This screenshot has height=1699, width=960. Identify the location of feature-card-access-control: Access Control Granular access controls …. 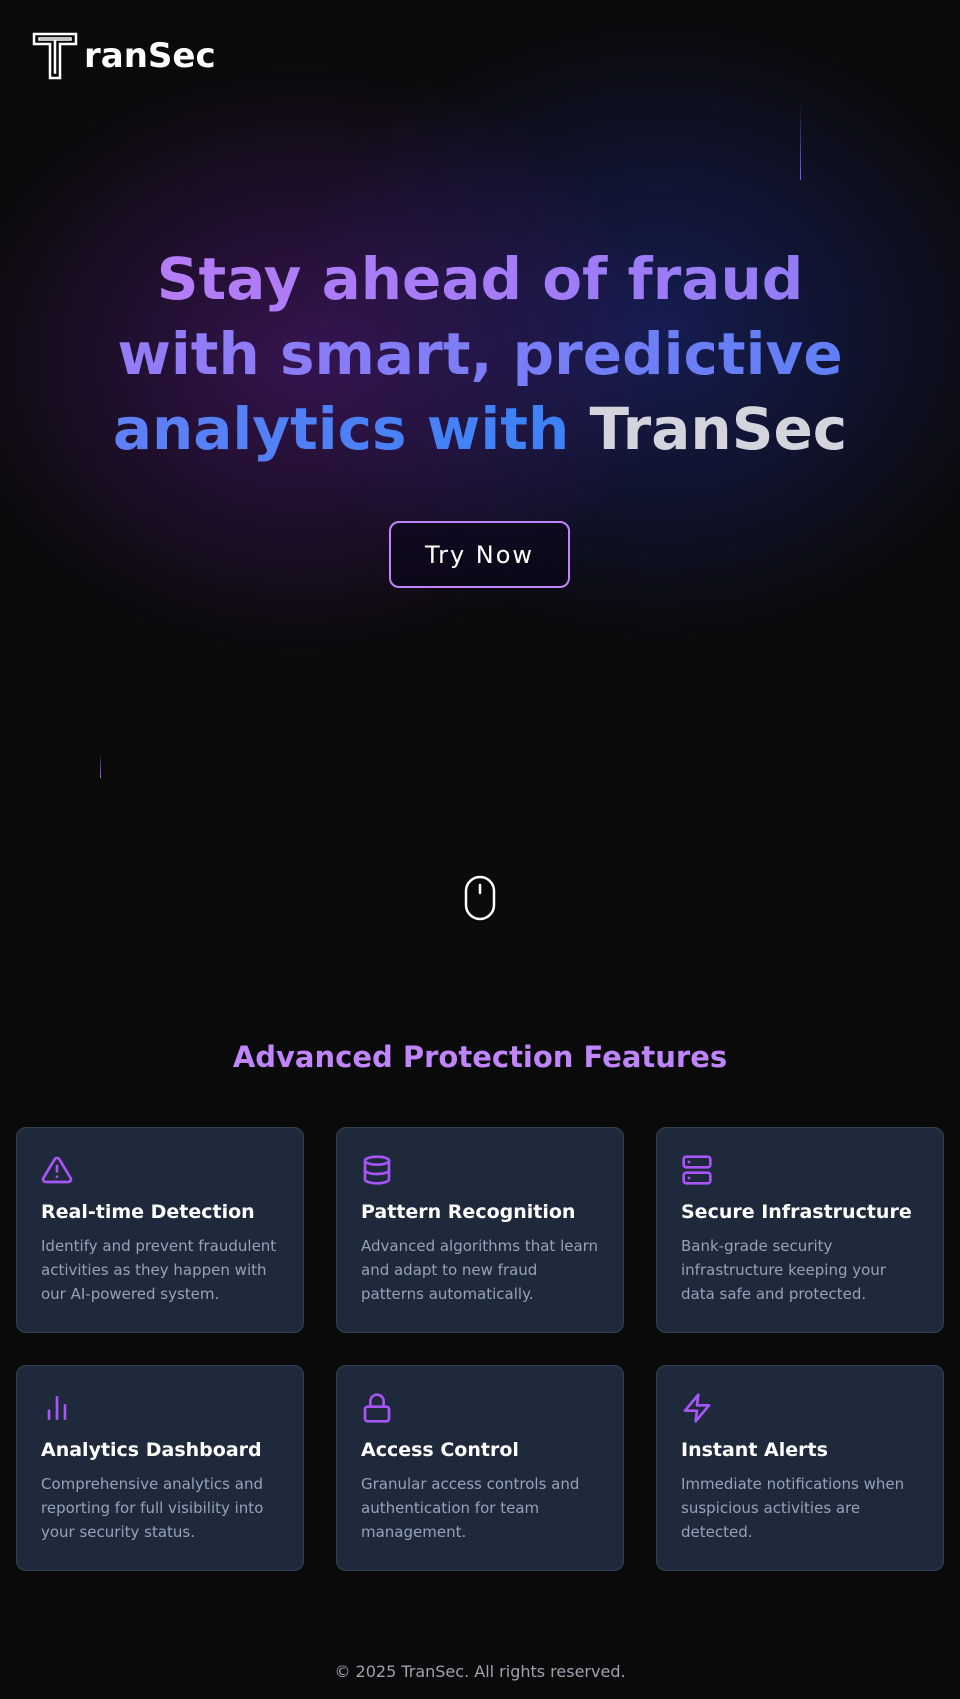
(480, 1468).